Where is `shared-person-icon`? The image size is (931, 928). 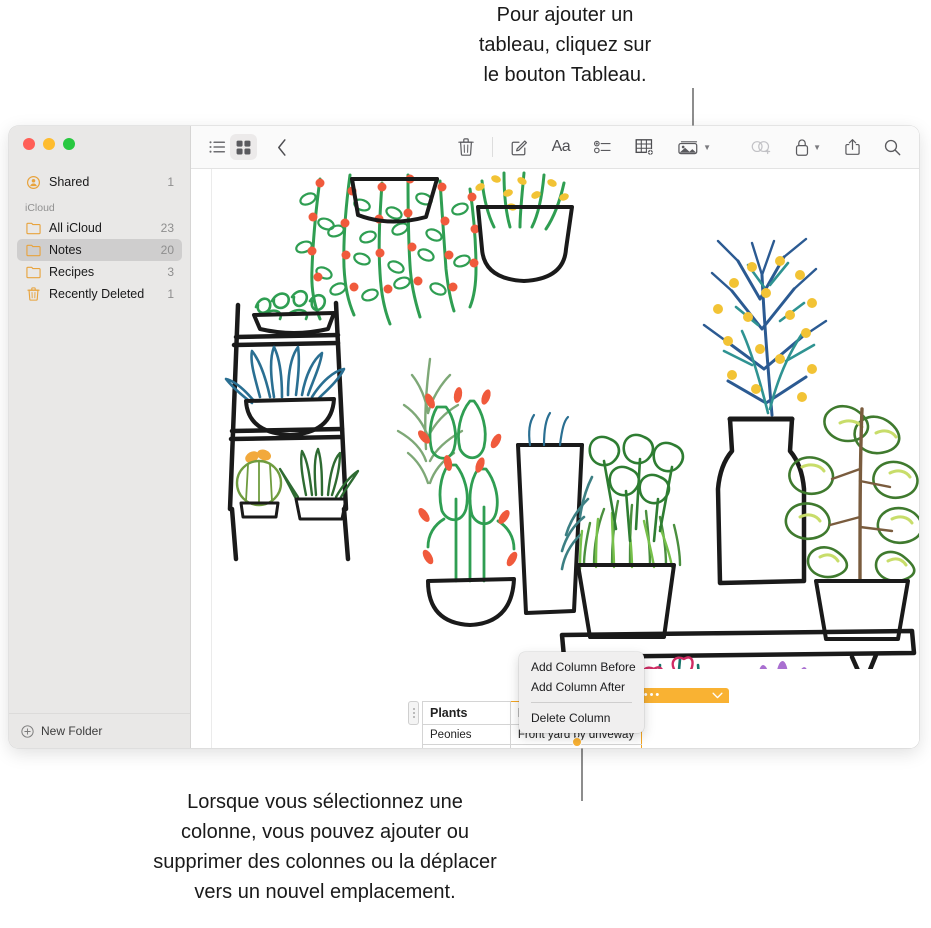 shared-person-icon is located at coordinates (33, 182).